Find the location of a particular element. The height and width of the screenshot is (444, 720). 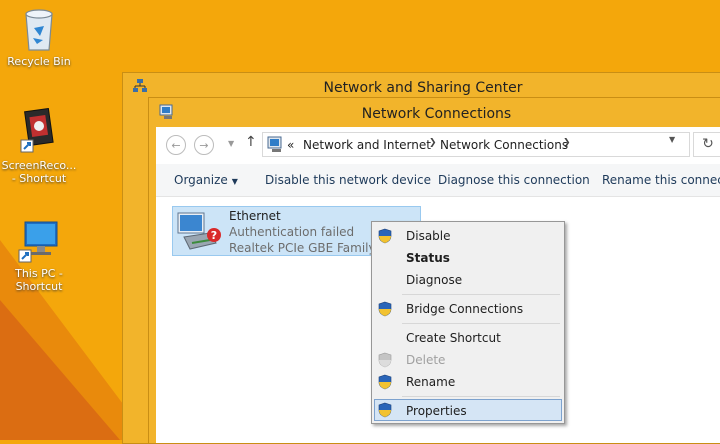

ethernet-adapter-error-icon: ? is located at coordinates (199, 231).